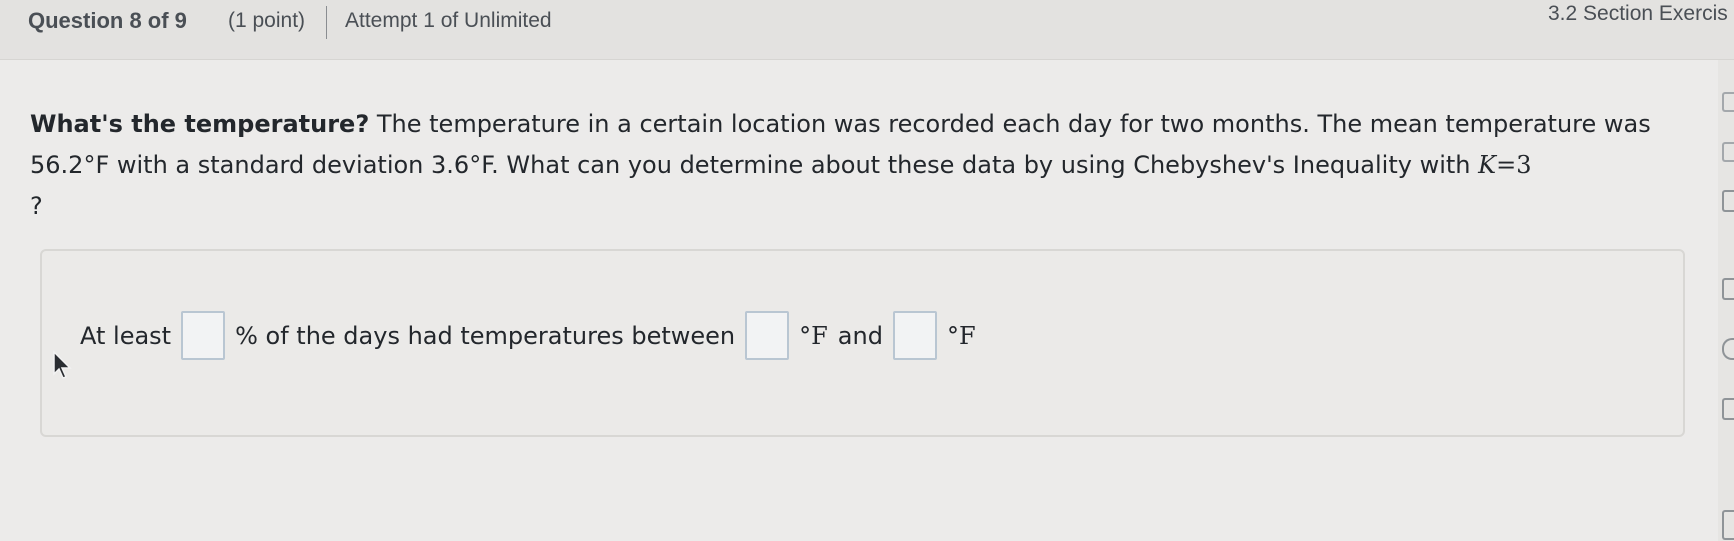 This screenshot has height=541, width=1734. I want to click on k-variable: K, so click(1487, 165).